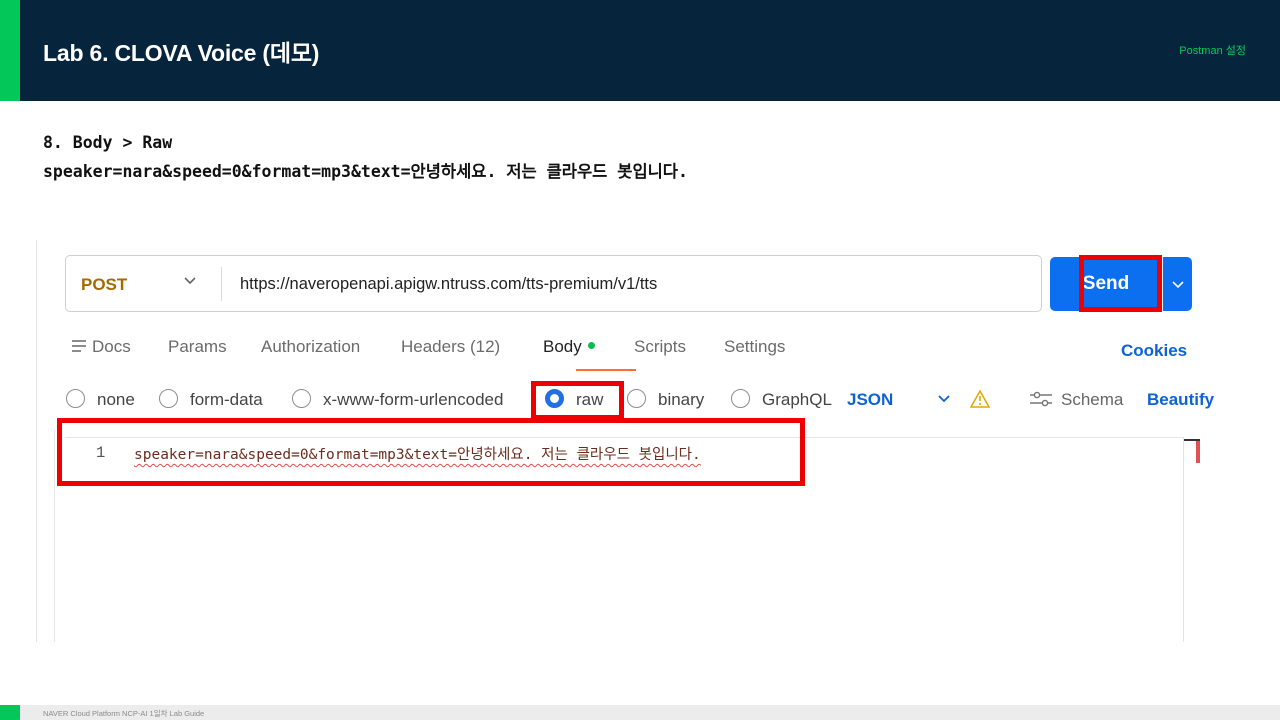 The image size is (1280, 720). What do you see at coordinates (1041, 399) in the screenshot?
I see `schema-icon` at bounding box center [1041, 399].